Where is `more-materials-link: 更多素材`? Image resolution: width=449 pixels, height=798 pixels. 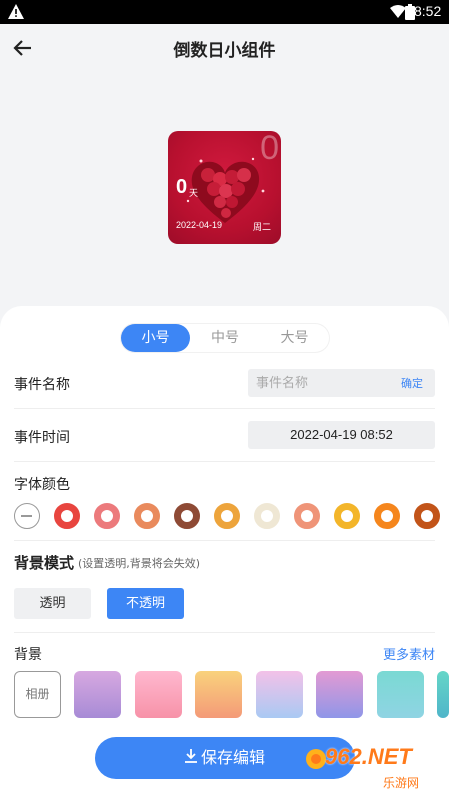
more-materials-link: 更多素材 is located at coordinates (409, 653).